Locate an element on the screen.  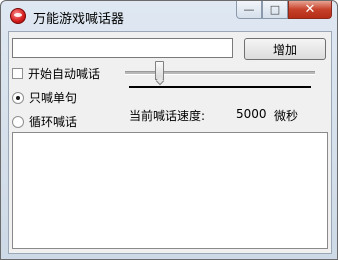
add-button: 增加 is located at coordinates (285, 49).